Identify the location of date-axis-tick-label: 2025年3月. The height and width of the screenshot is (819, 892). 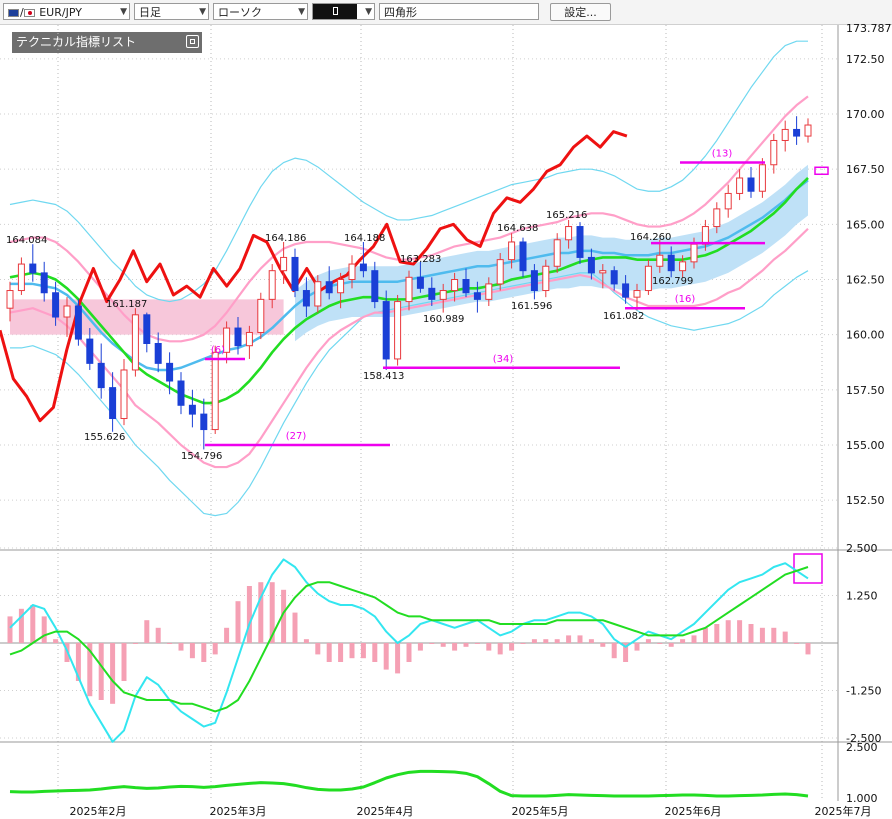
(238, 811).